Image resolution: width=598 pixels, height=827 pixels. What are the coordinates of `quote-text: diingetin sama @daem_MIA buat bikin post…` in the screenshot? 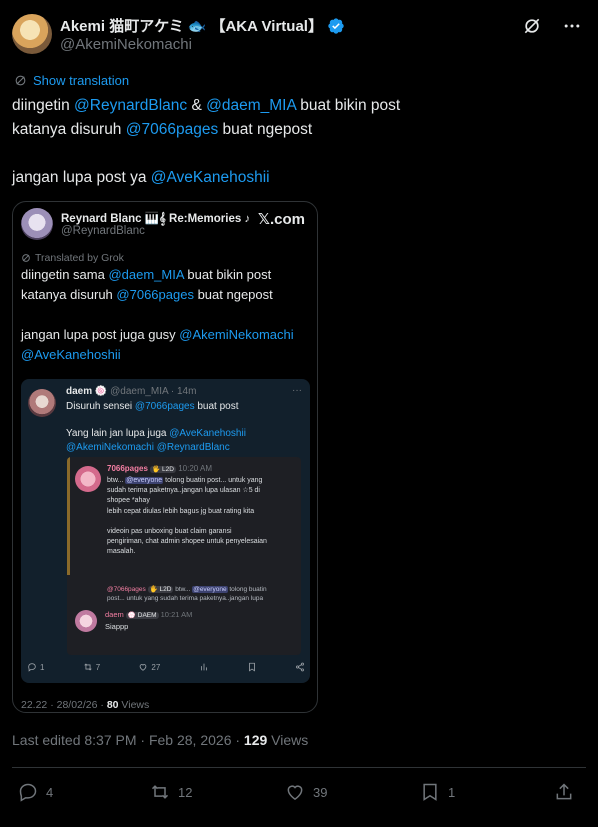 It's located at (157, 314).